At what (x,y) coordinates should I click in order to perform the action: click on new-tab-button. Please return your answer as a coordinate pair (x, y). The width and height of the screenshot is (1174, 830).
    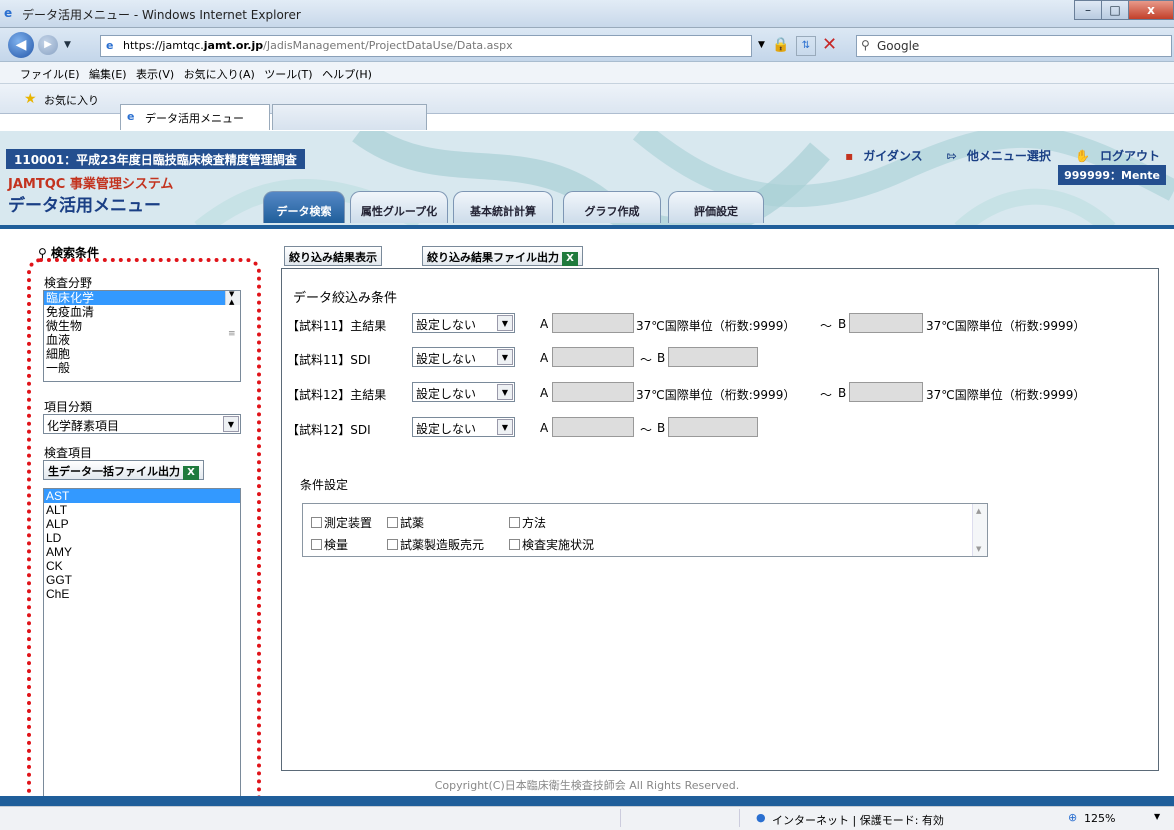
    Looking at the image, I should click on (349, 117).